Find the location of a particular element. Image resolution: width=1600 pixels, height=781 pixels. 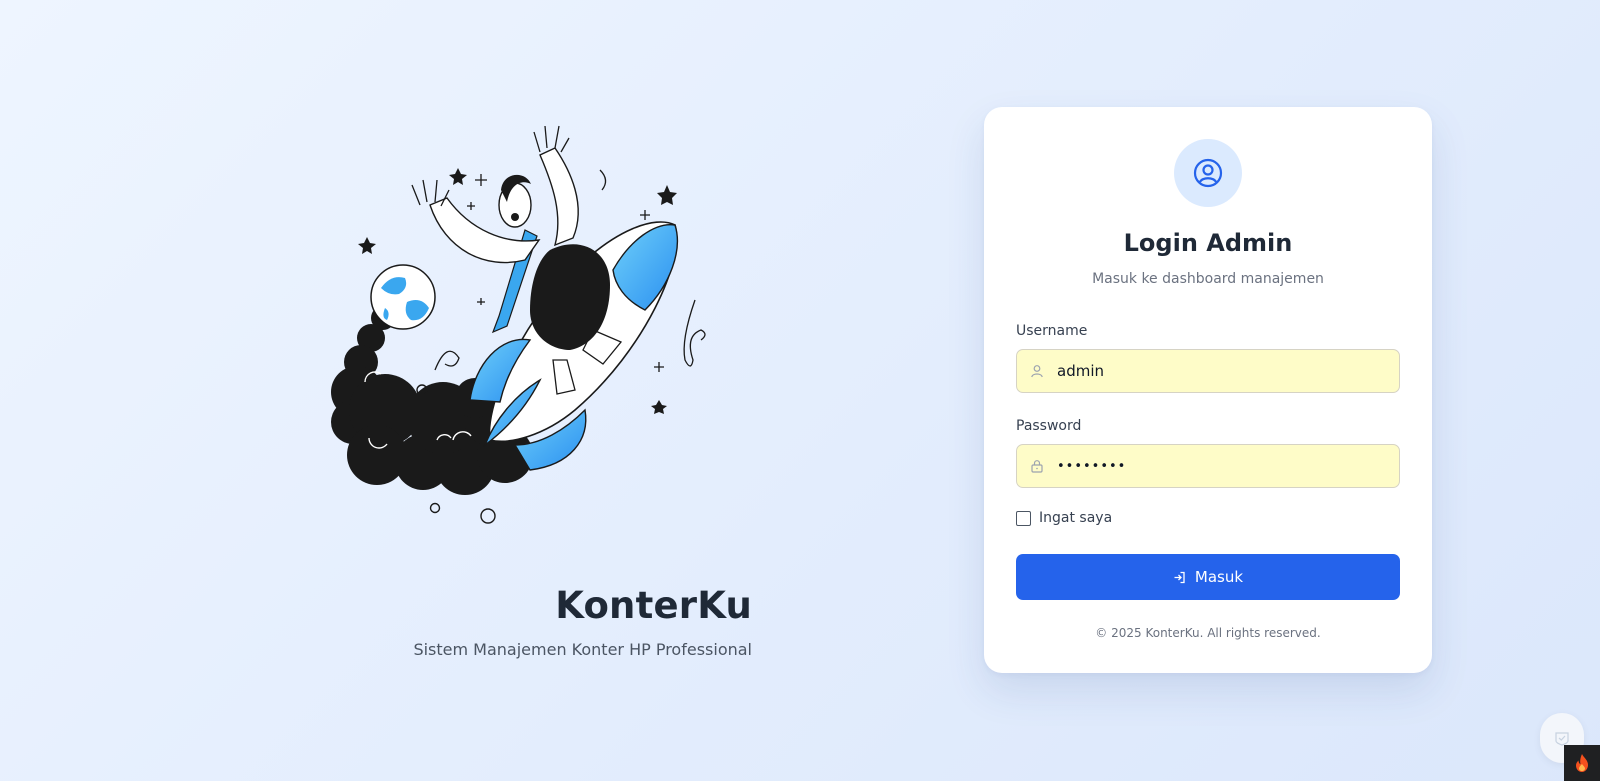

shield-check-icon is located at coordinates (1562, 739).